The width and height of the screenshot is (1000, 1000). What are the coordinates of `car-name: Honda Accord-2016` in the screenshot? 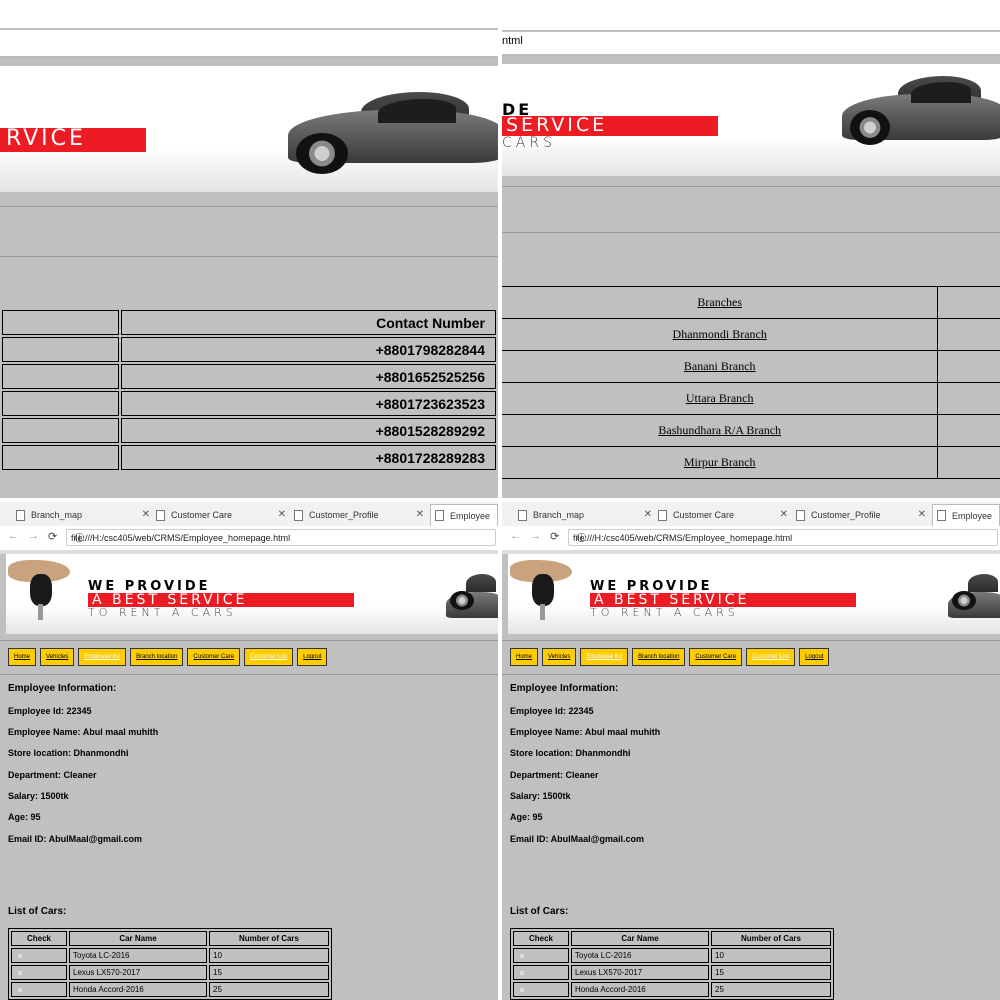 It's located at (640, 989).